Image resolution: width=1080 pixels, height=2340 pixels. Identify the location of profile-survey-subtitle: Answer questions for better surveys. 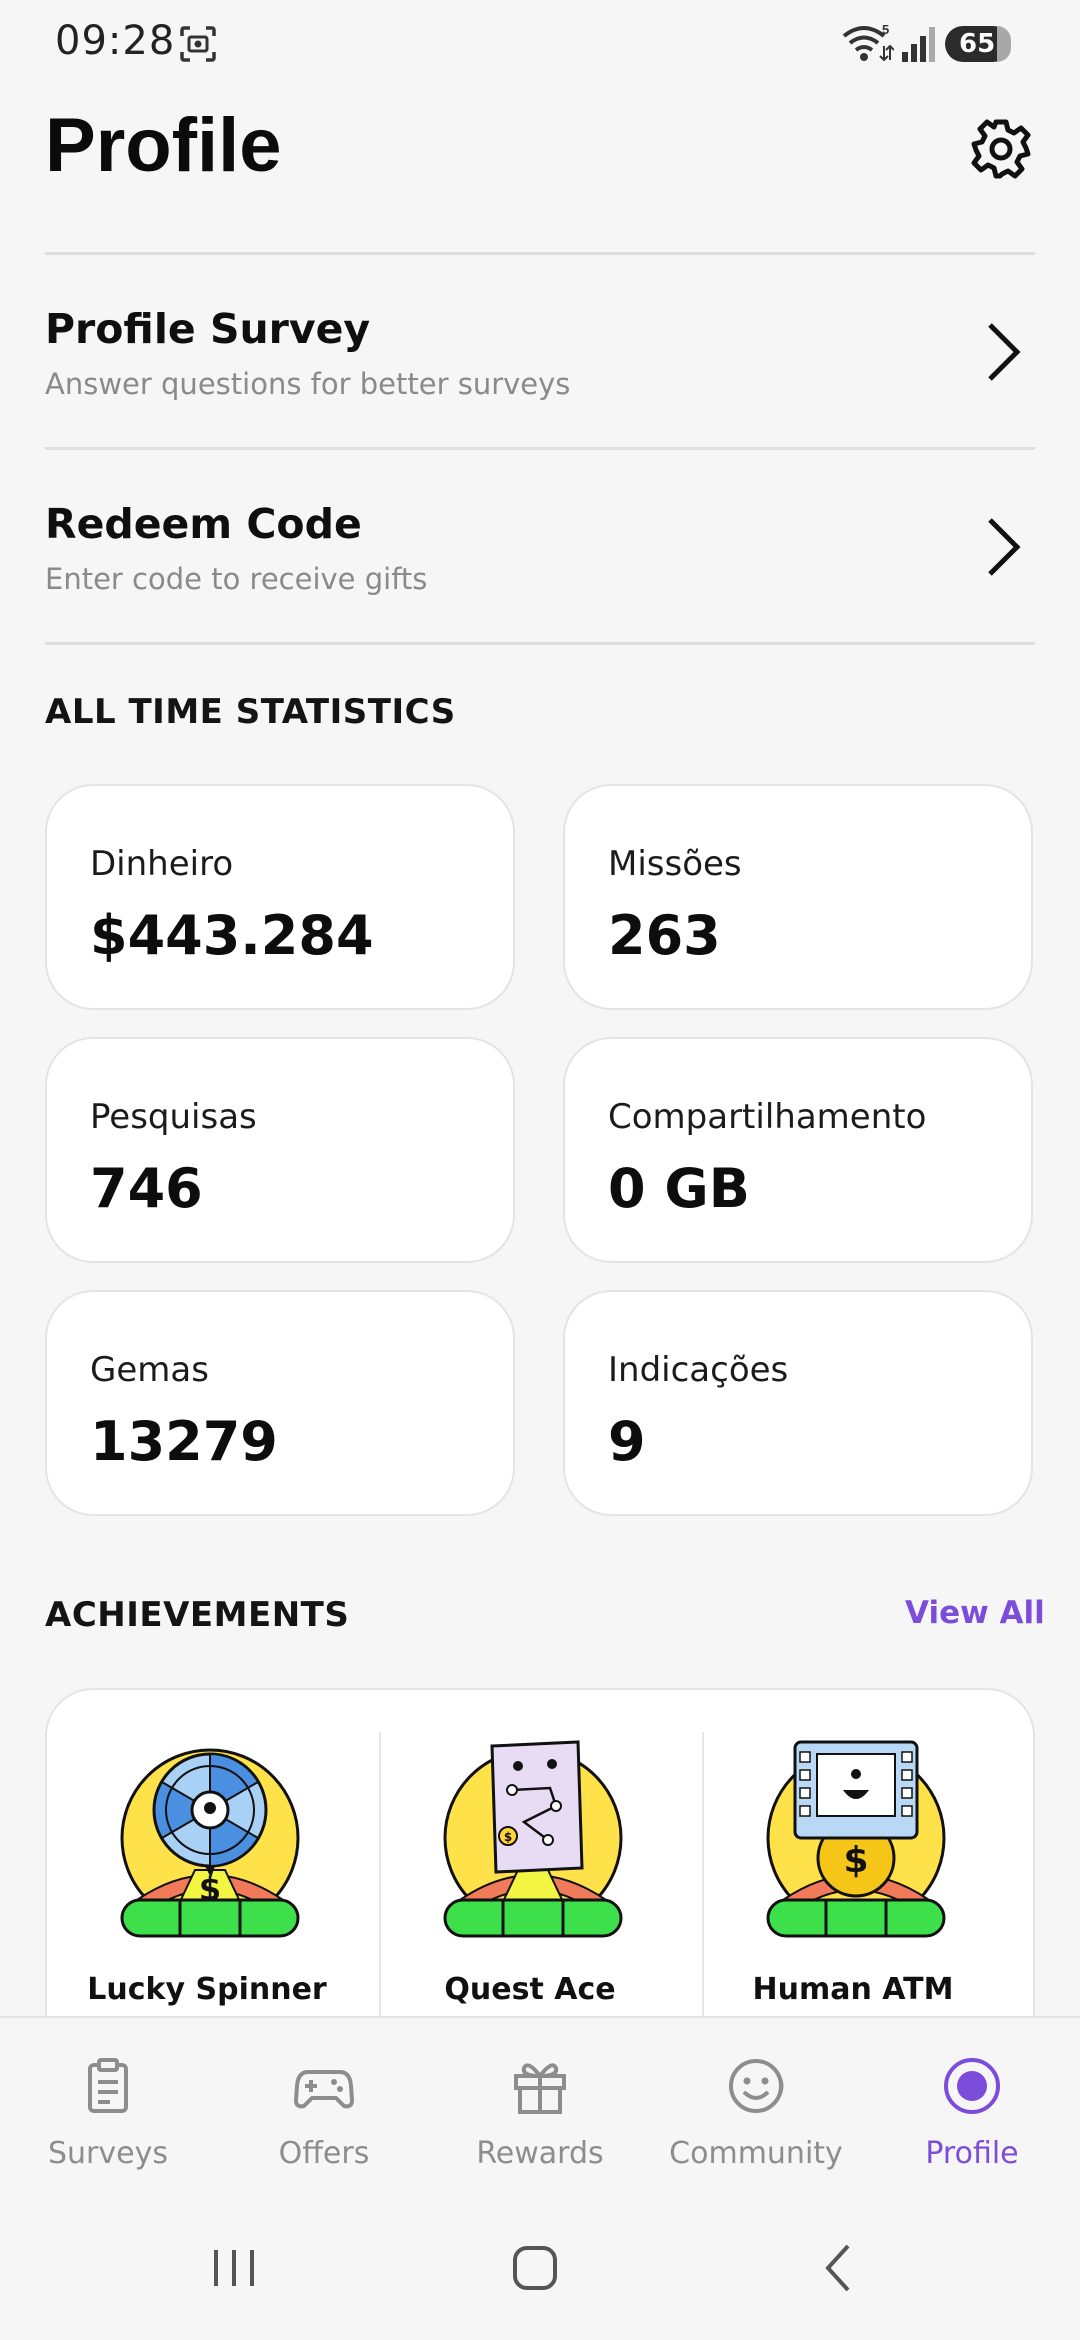
(308, 384).